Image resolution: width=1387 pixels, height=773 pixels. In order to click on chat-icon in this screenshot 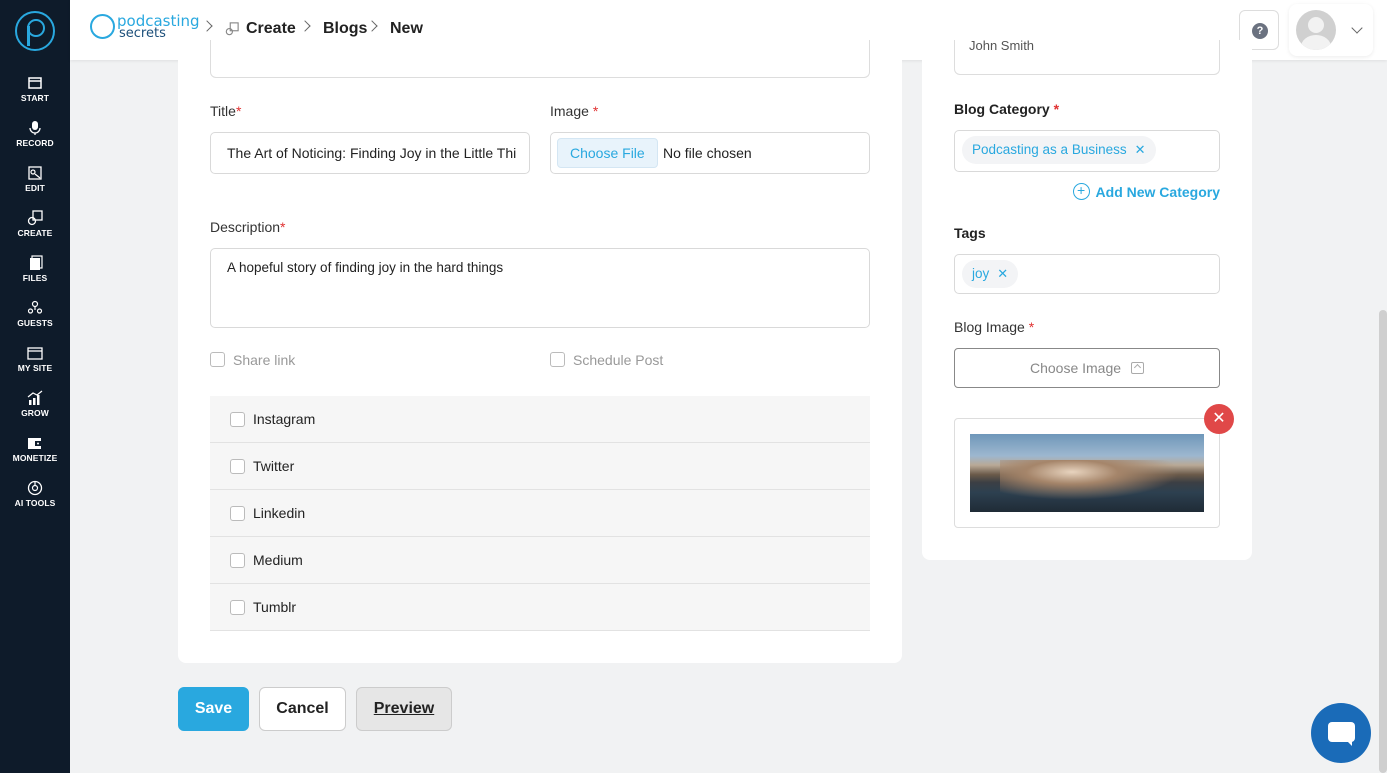, I will do `click(1341, 734)`.